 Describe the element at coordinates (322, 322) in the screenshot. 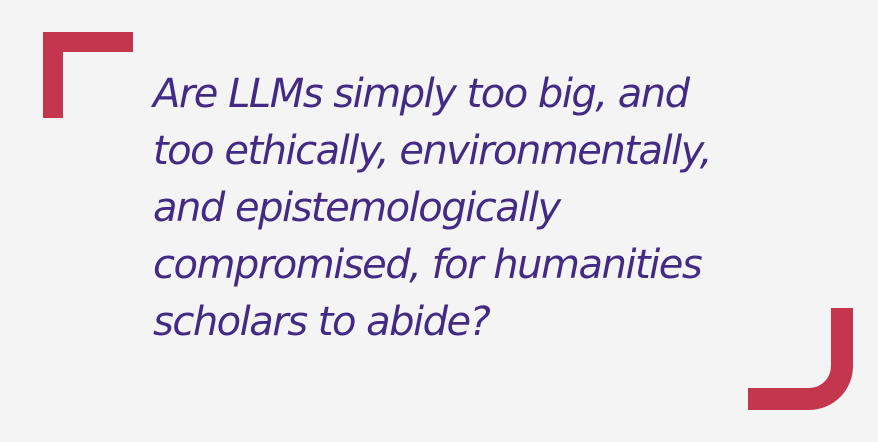

I see `quote-line: scholars to abide?` at that location.